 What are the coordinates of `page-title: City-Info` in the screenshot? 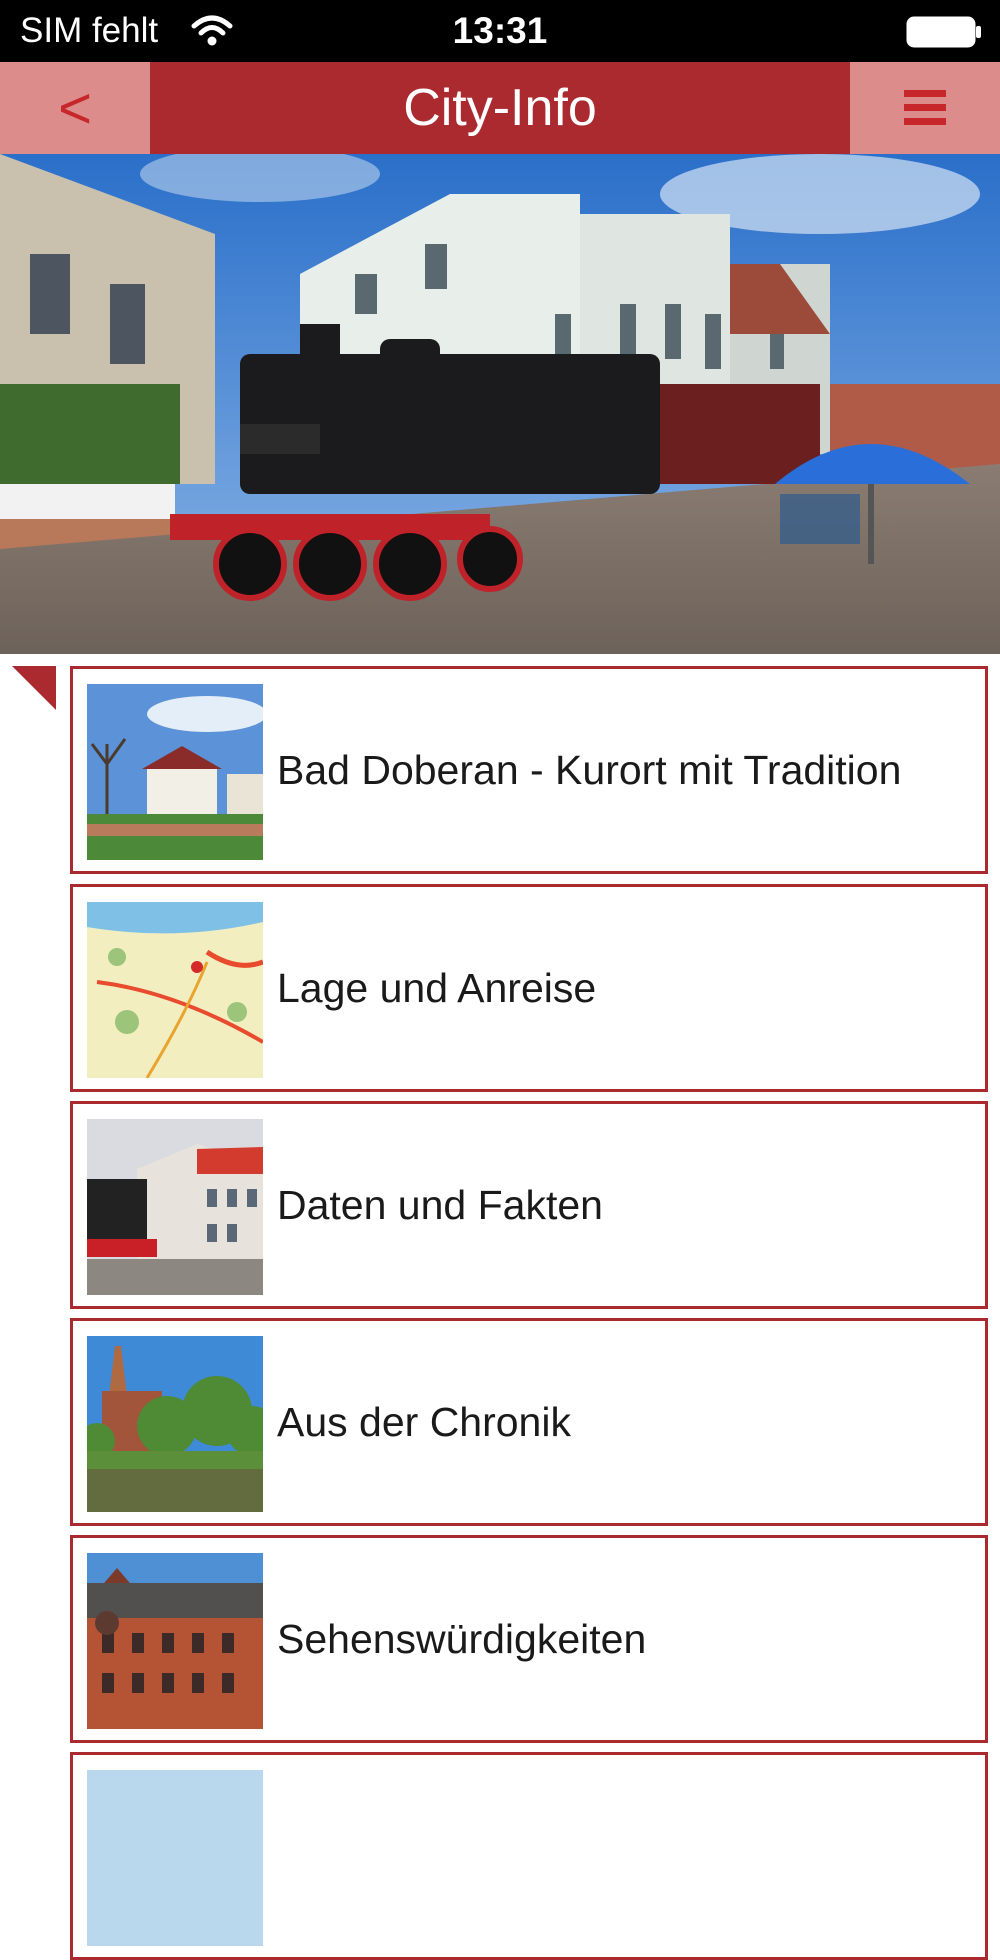 It's located at (500, 108).